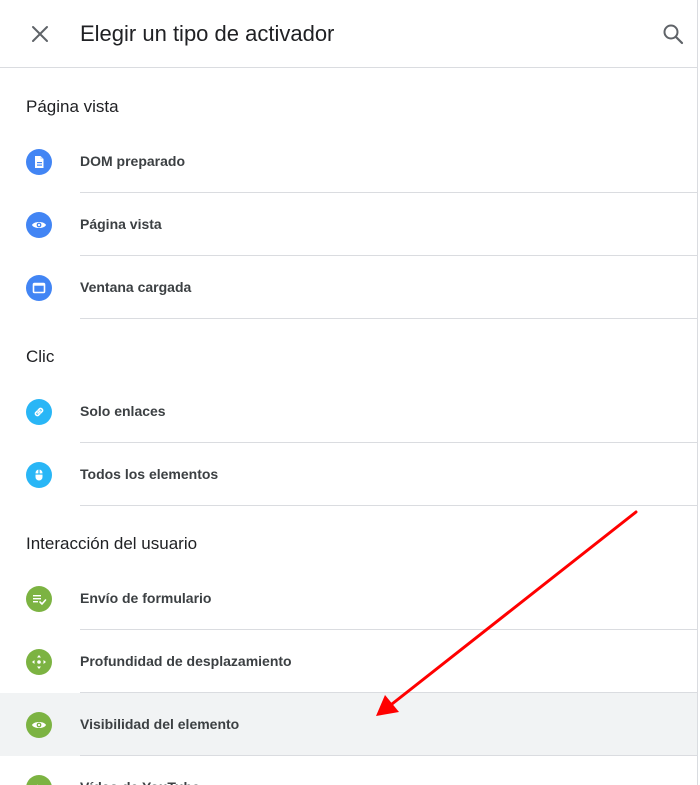 Image resolution: width=700 pixels, height=785 pixels. I want to click on close-button, so click(40, 34).